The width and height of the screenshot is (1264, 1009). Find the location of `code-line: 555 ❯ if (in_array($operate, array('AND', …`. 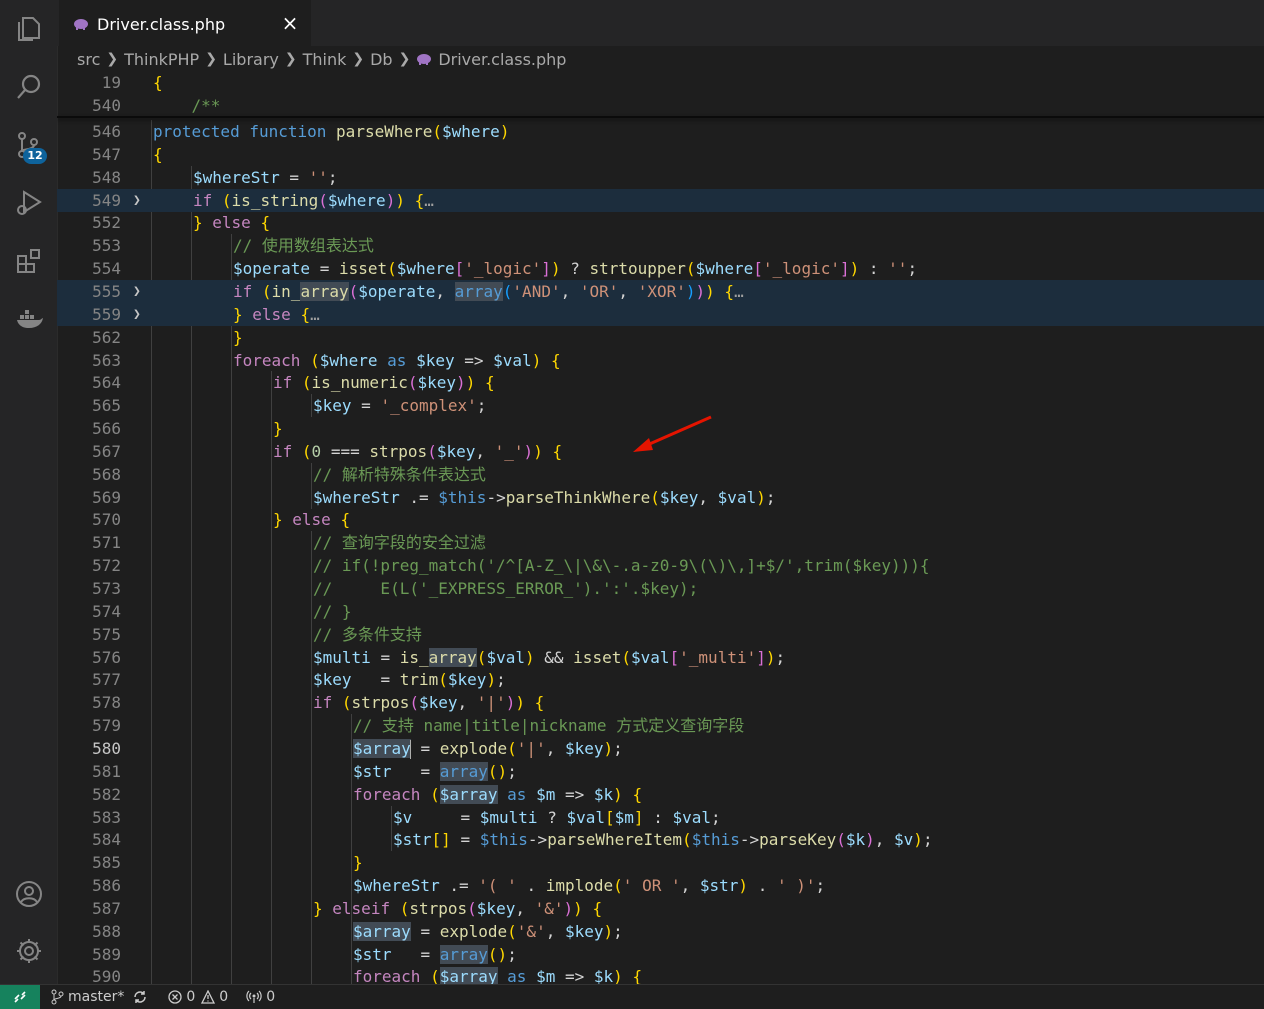

code-line: 555 ❯ if (in_array($operate, array('AND', … is located at coordinates (660, 291).